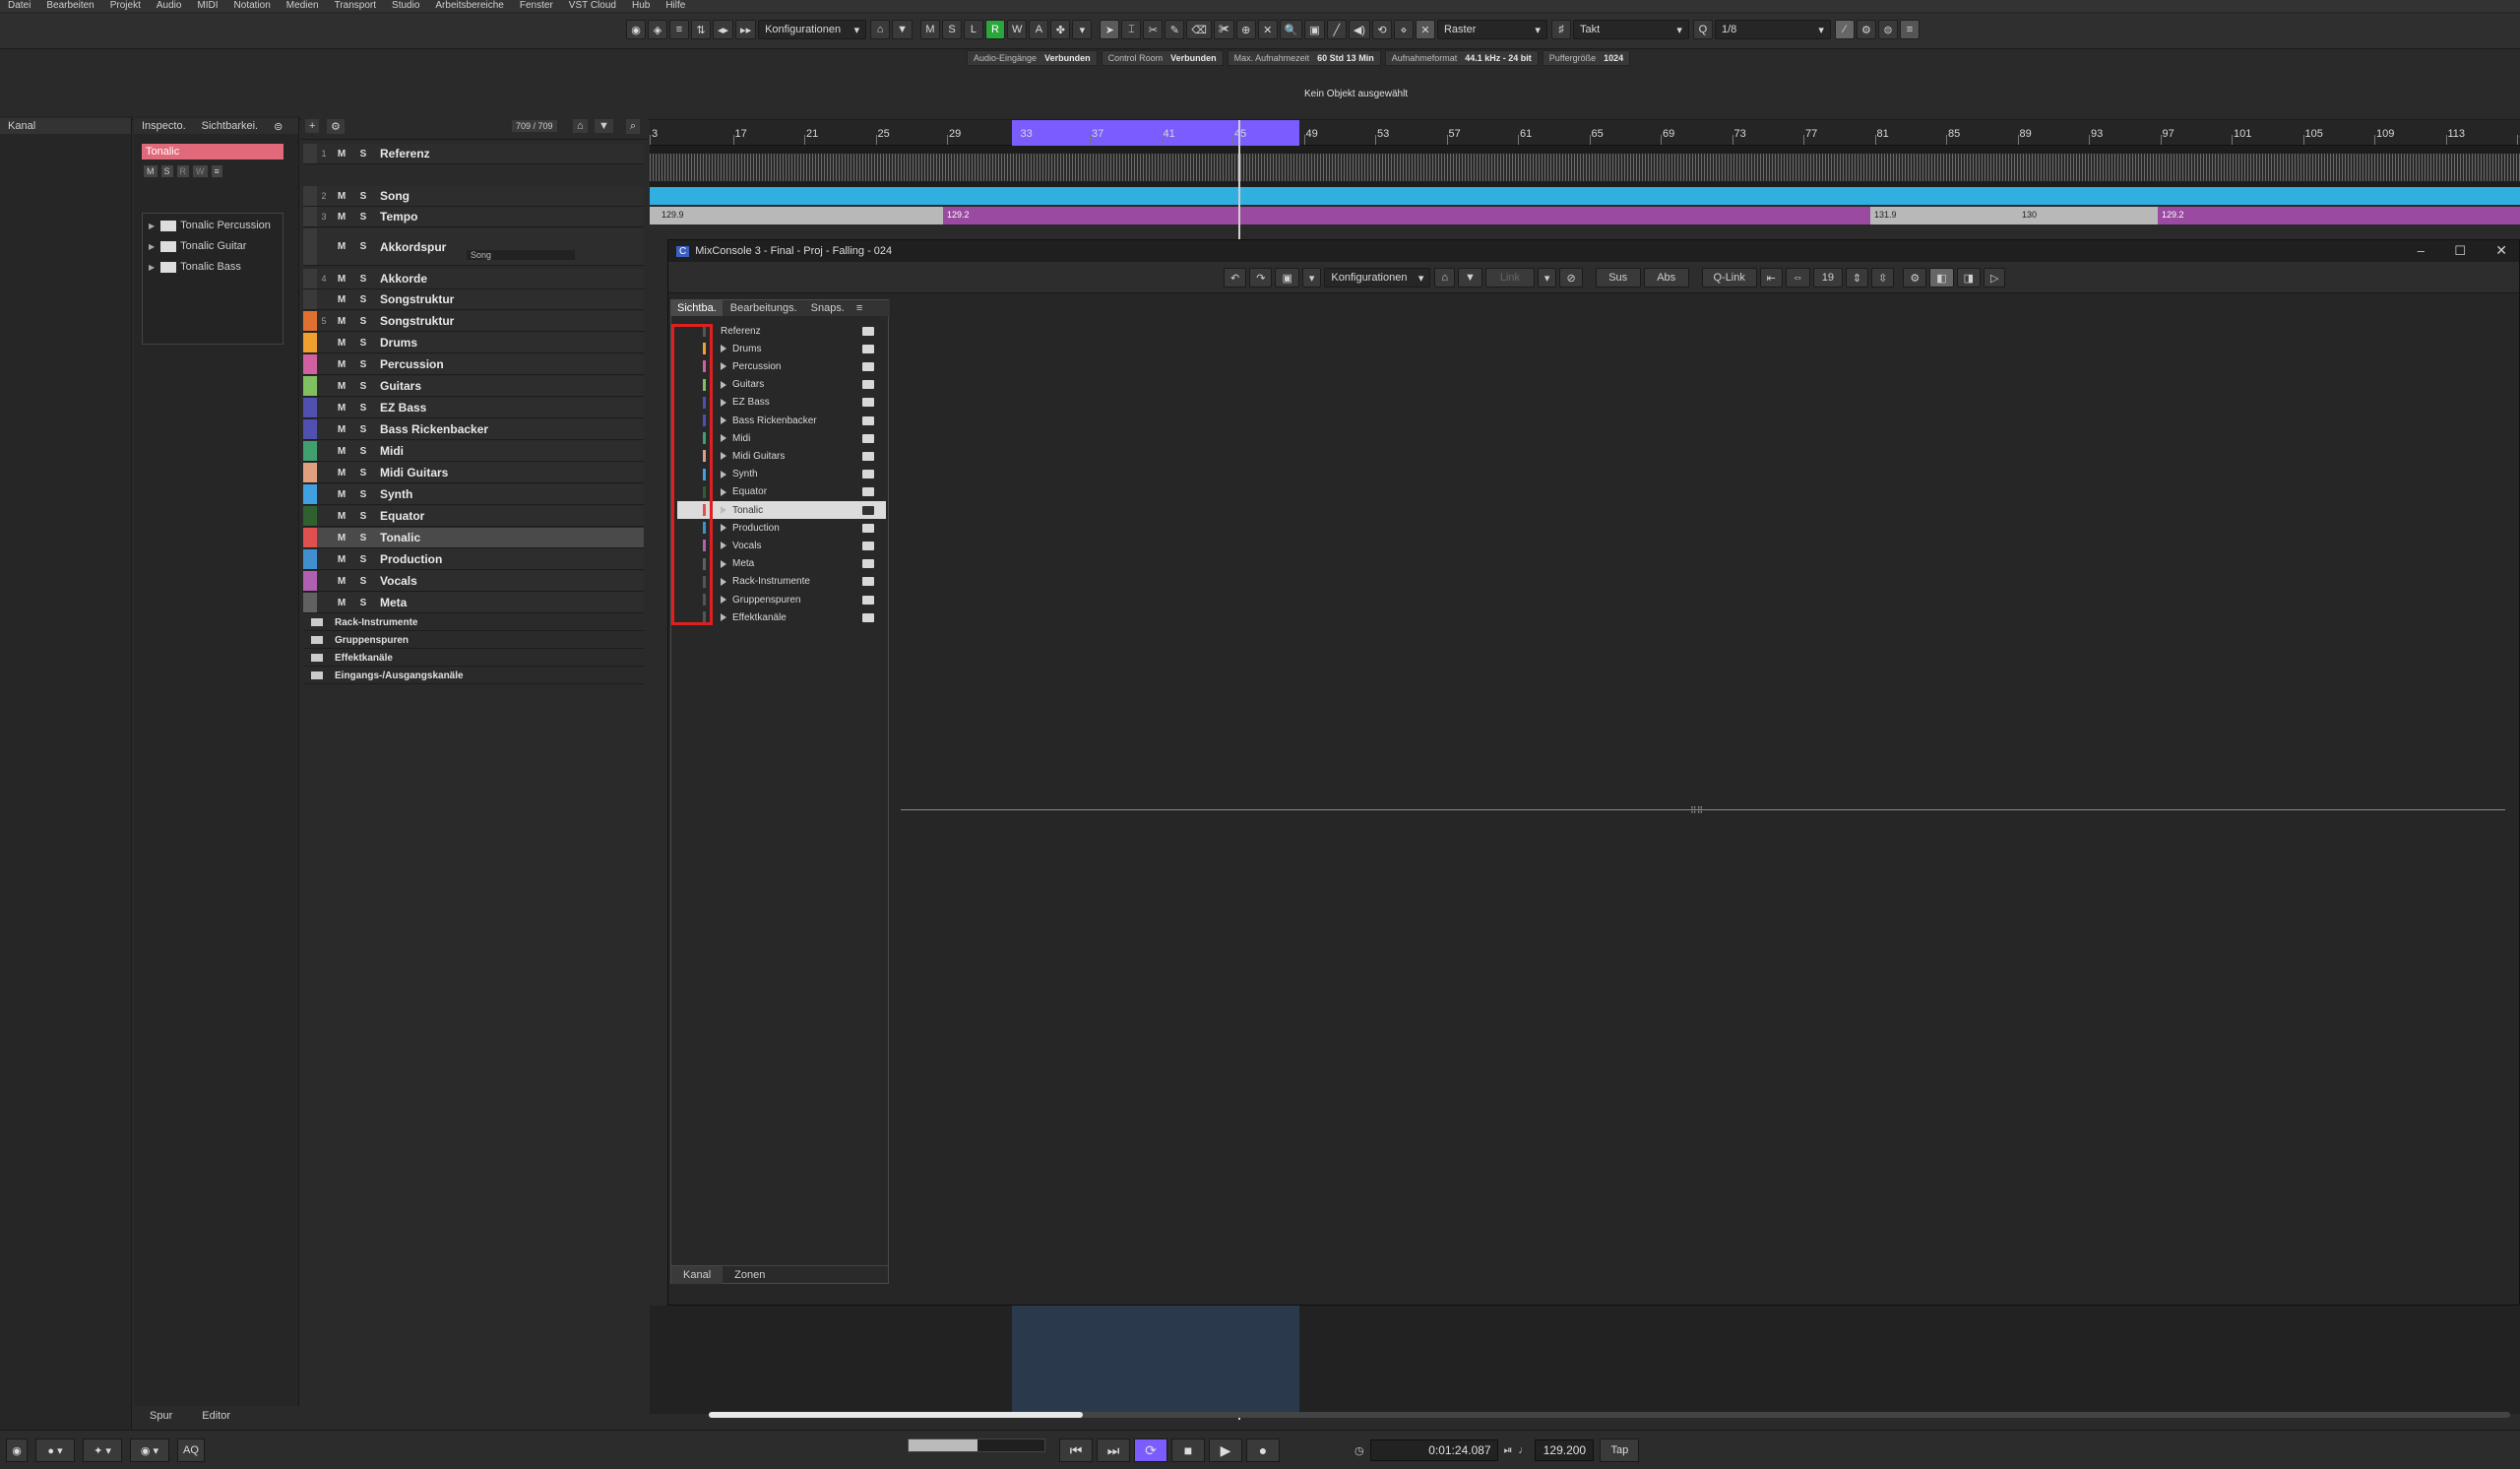  What do you see at coordinates (216, 226) in the screenshot?
I see `inspector-folder-item: ▶ Tonalic Percussion` at bounding box center [216, 226].